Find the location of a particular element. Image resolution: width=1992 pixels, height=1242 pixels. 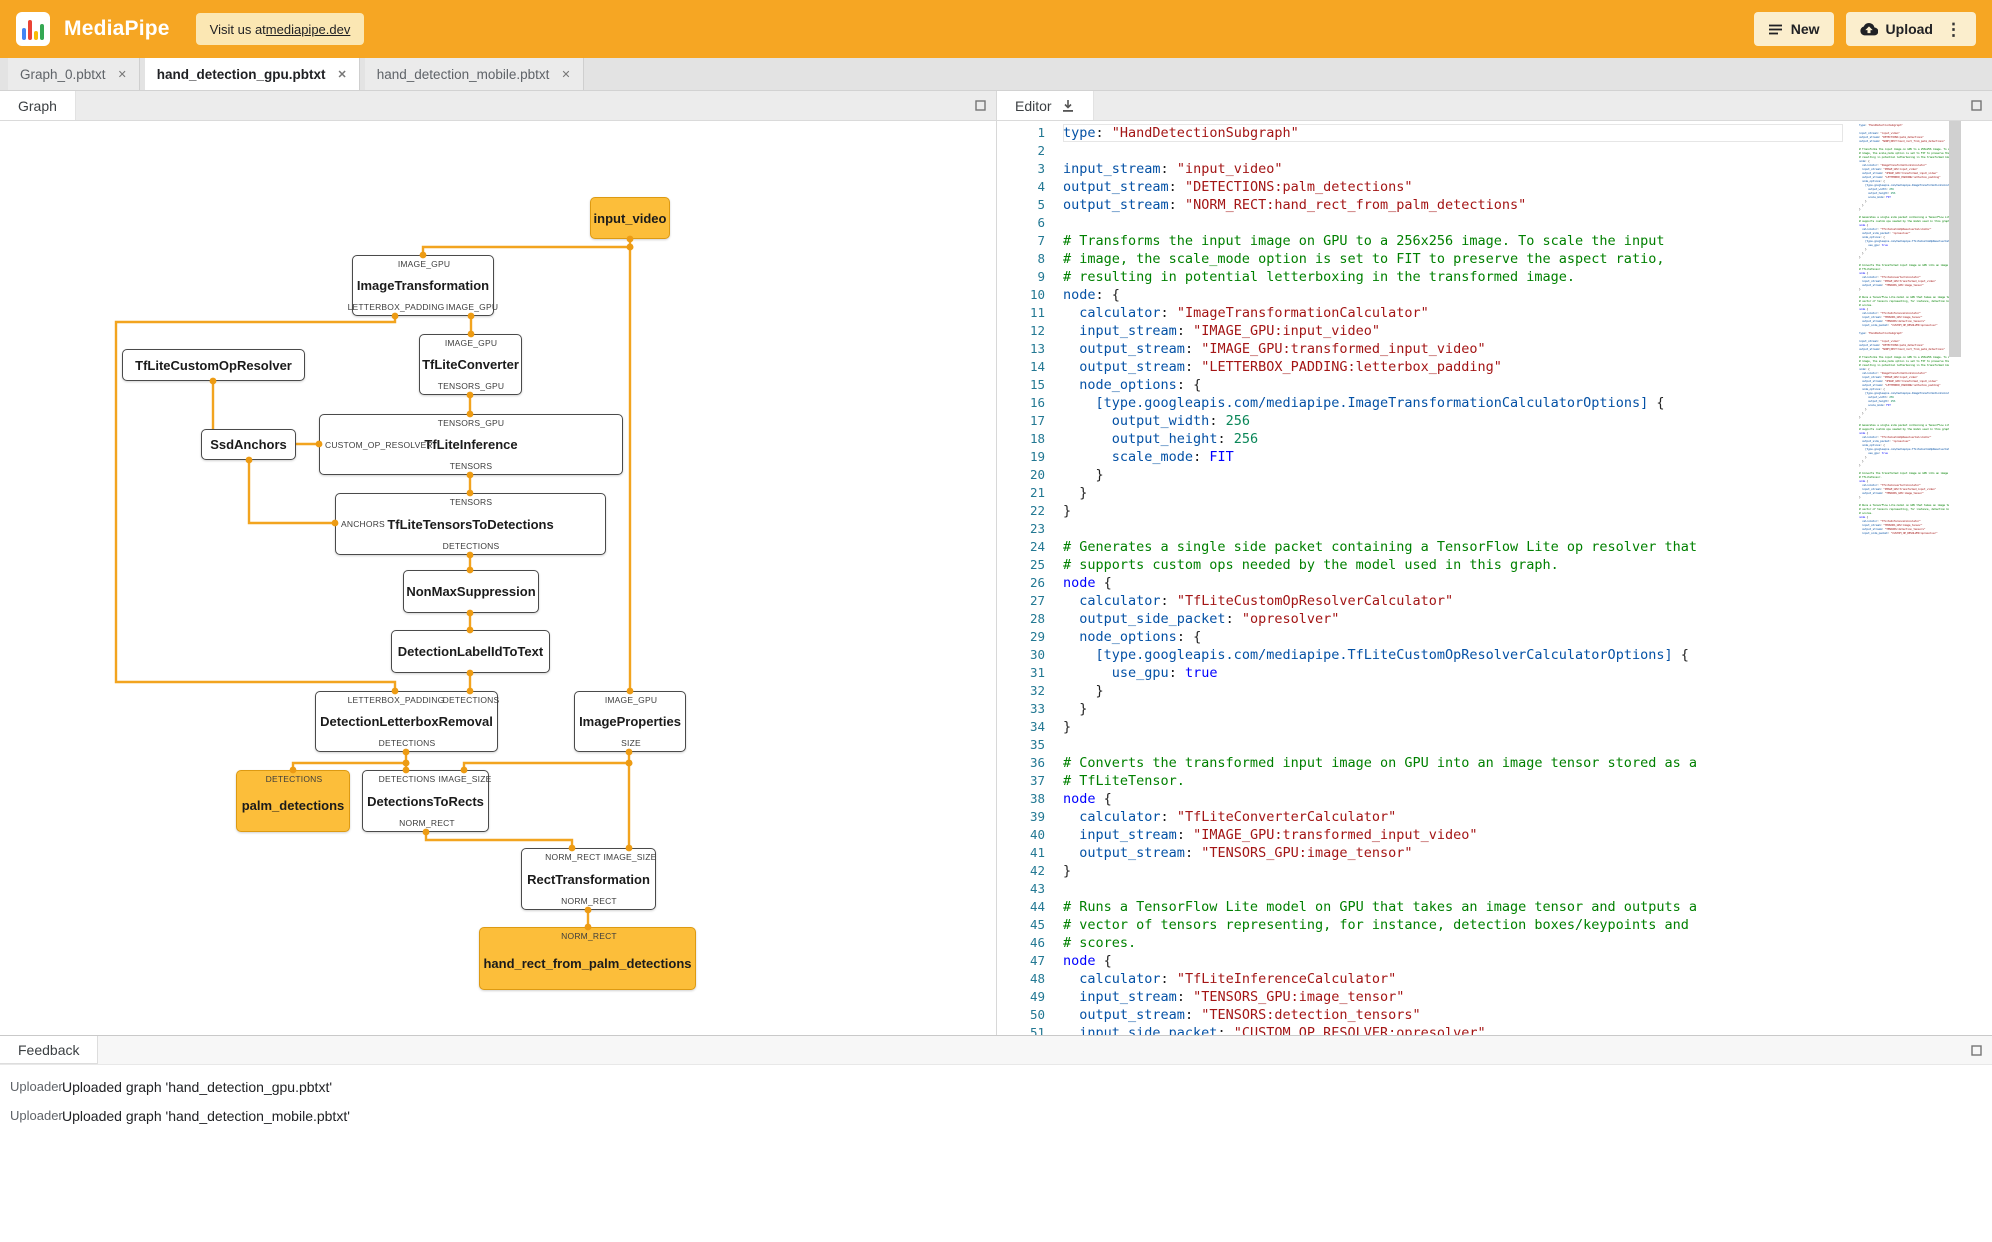

code-line: # scores. is located at coordinates (1453, 943).